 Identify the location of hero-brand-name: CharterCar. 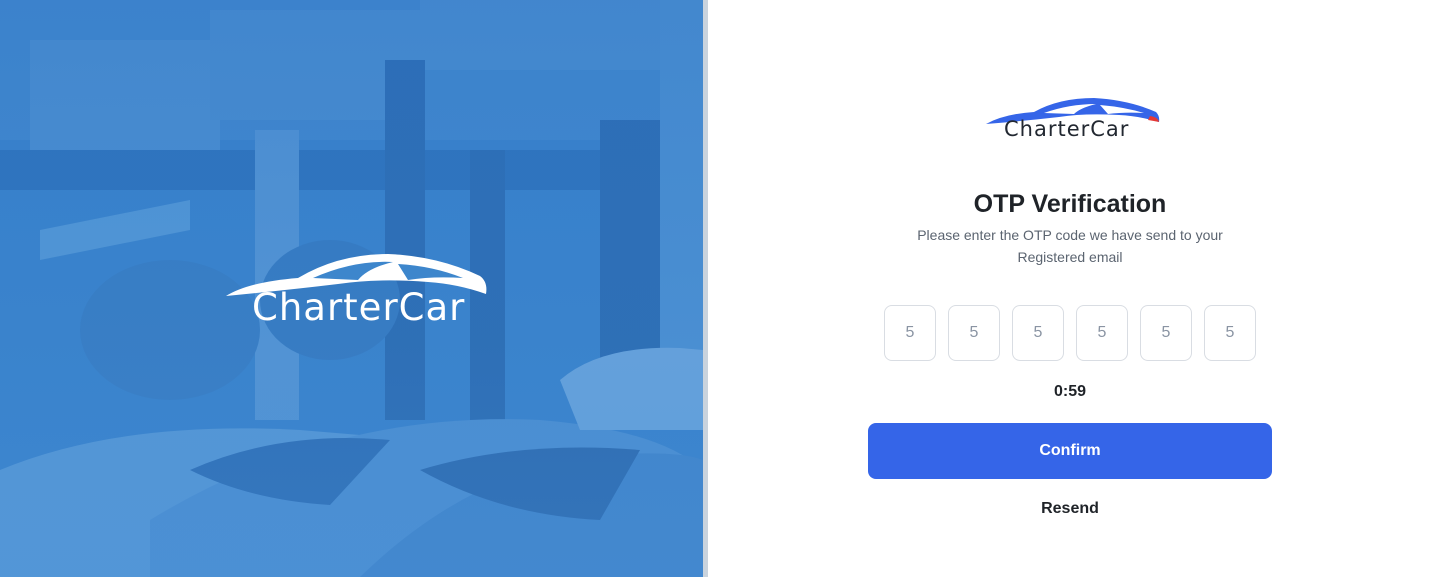
(359, 307).